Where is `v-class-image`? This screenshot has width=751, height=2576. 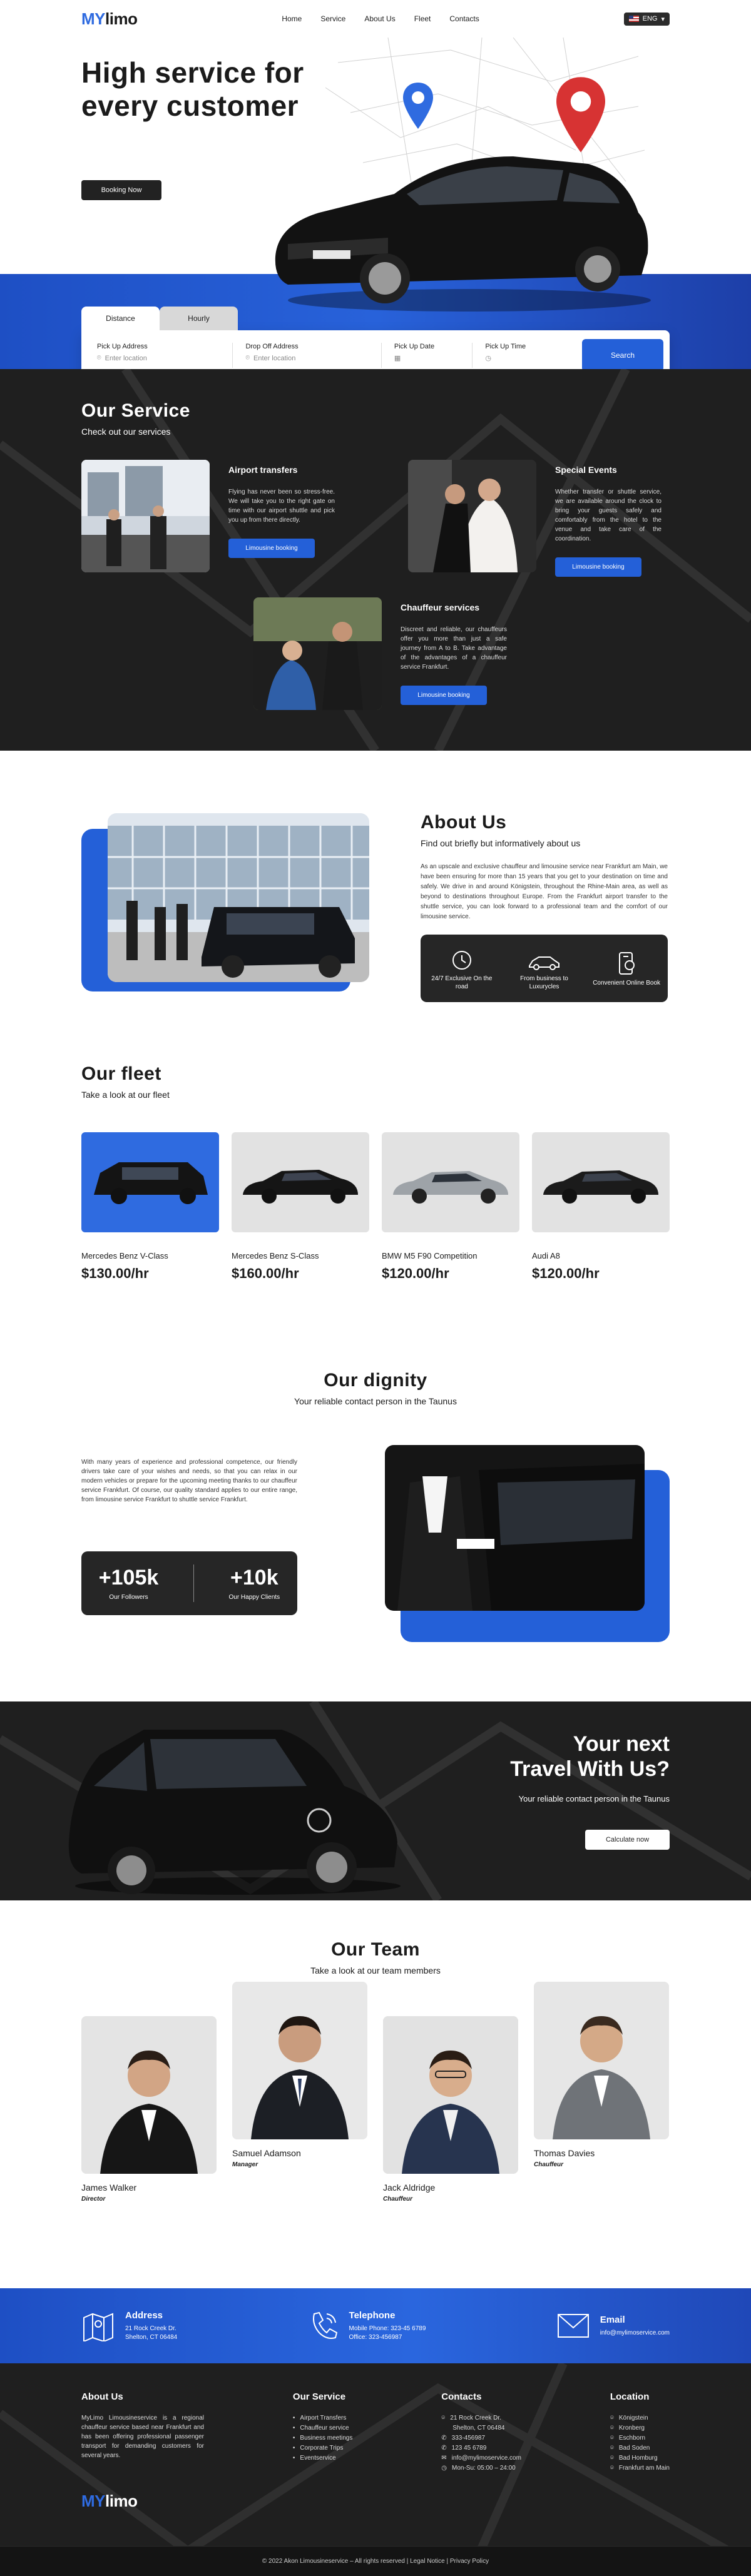
v-class-image is located at coordinates (150, 1182).